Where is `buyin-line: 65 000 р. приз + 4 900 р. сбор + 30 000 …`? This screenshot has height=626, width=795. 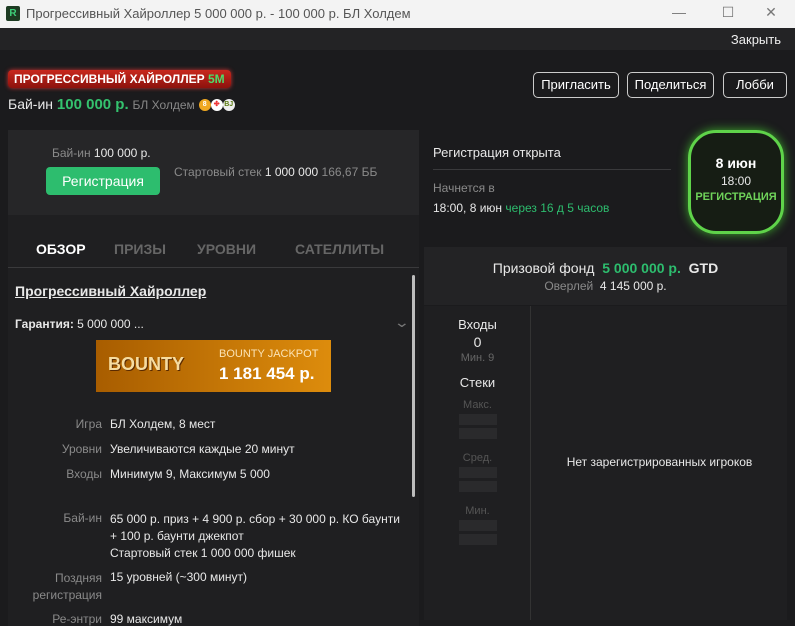 buyin-line: 65 000 р. приз + 4 900 р. сбор + 30 000 … is located at coordinates (255, 519).